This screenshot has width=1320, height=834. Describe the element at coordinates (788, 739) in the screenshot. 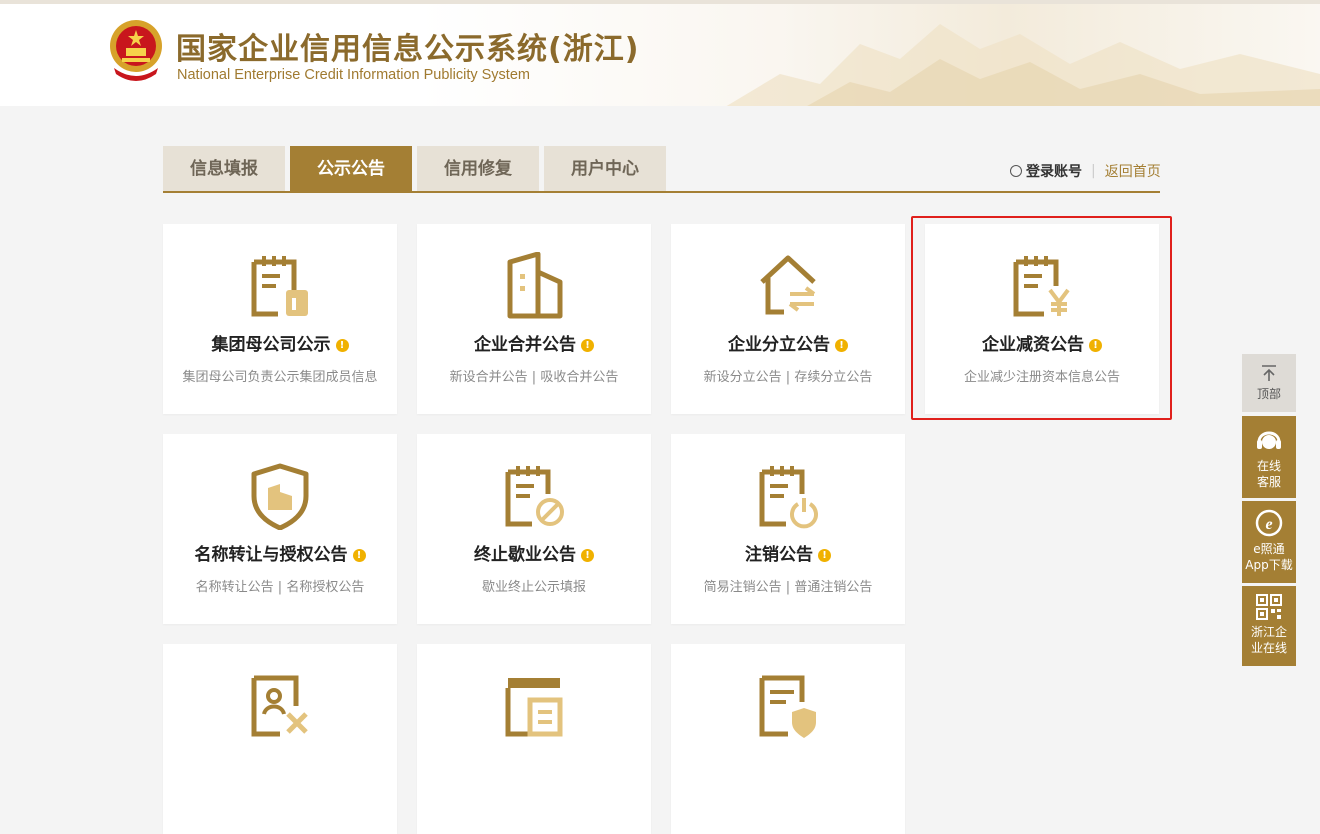

I see `card-doc-shield` at that location.